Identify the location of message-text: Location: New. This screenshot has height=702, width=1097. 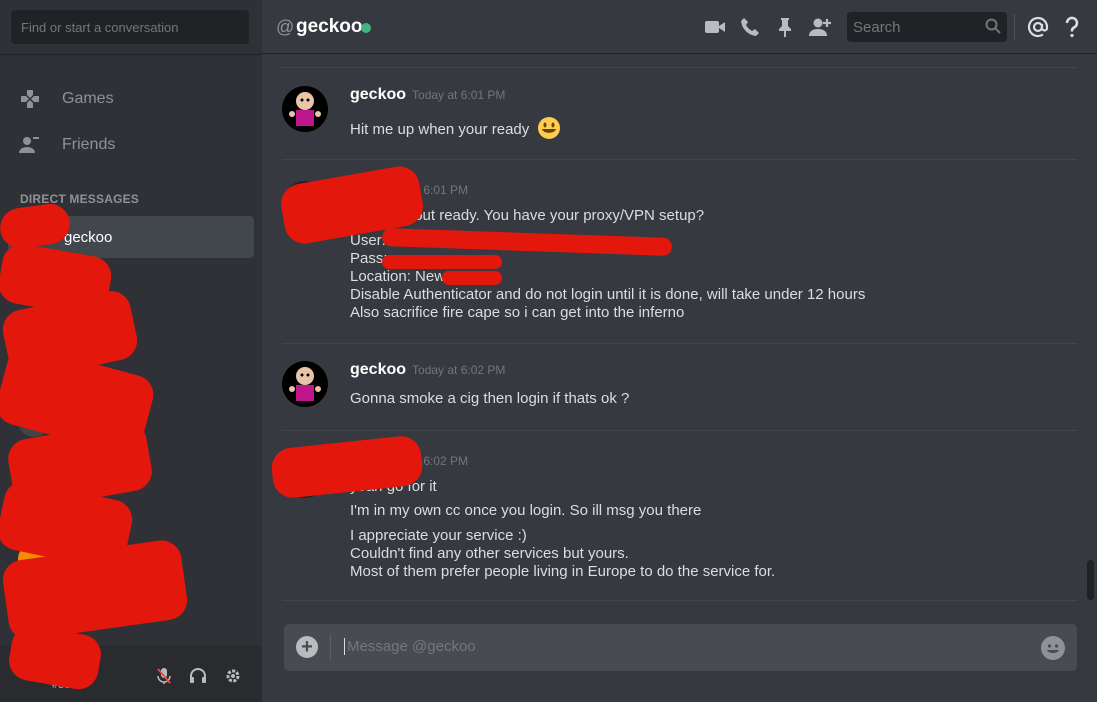
(398, 276).